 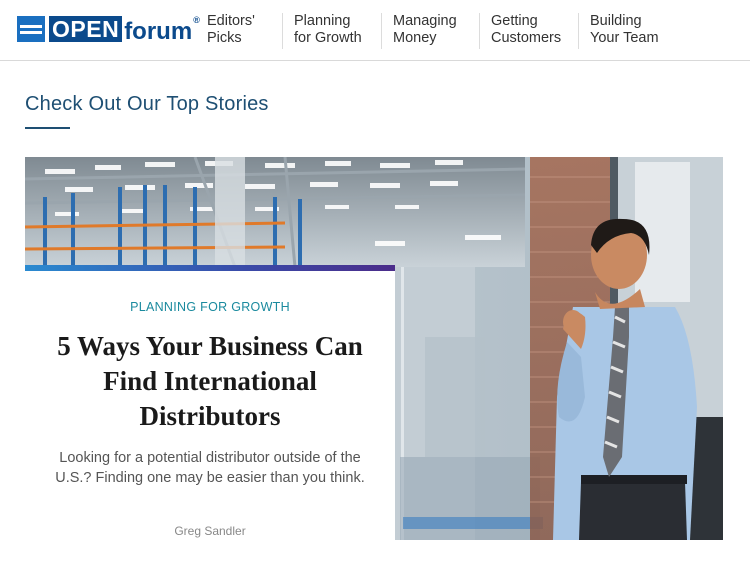 What do you see at coordinates (86, 29) in the screenshot?
I see `logo-open-text: OPEN` at bounding box center [86, 29].